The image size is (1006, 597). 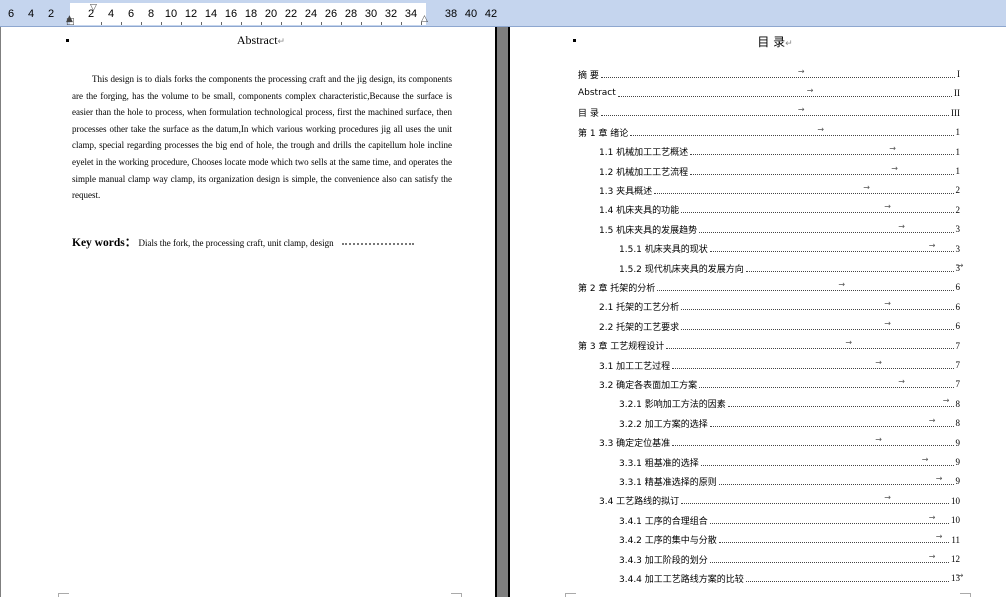 I want to click on ruler-number: 22, so click(x=291, y=14).